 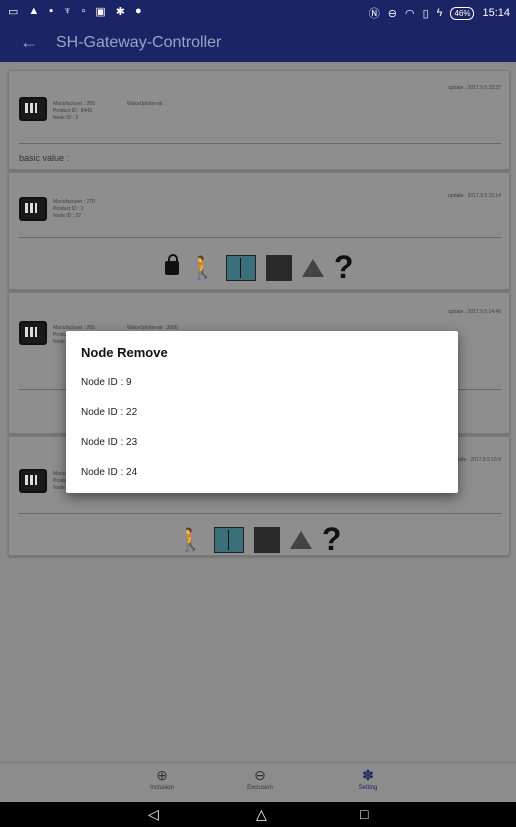 I want to click on node-option: Node ID : 24, so click(x=109, y=472).